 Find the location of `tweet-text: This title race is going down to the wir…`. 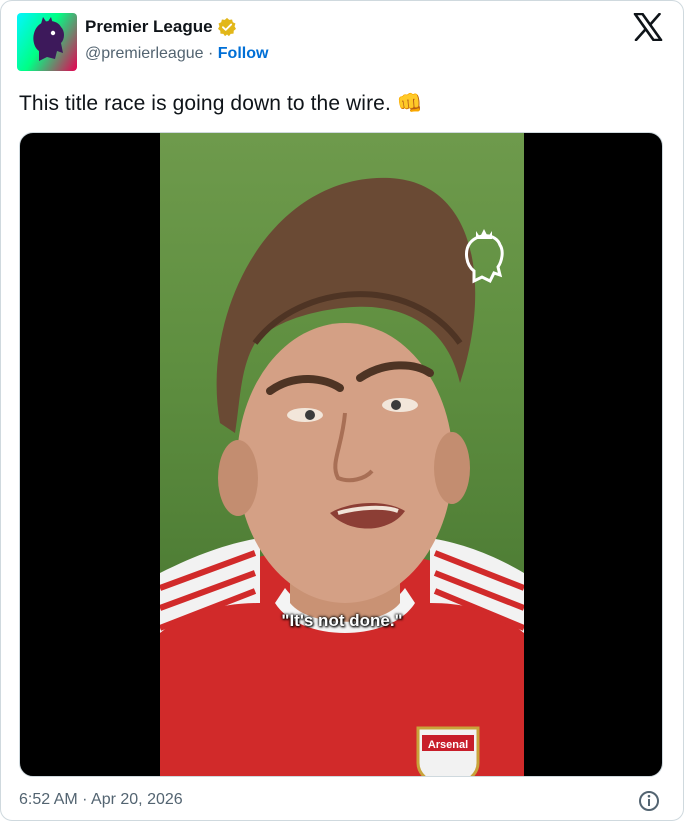

tweet-text: This title race is going down to the wir… is located at coordinates (221, 103).